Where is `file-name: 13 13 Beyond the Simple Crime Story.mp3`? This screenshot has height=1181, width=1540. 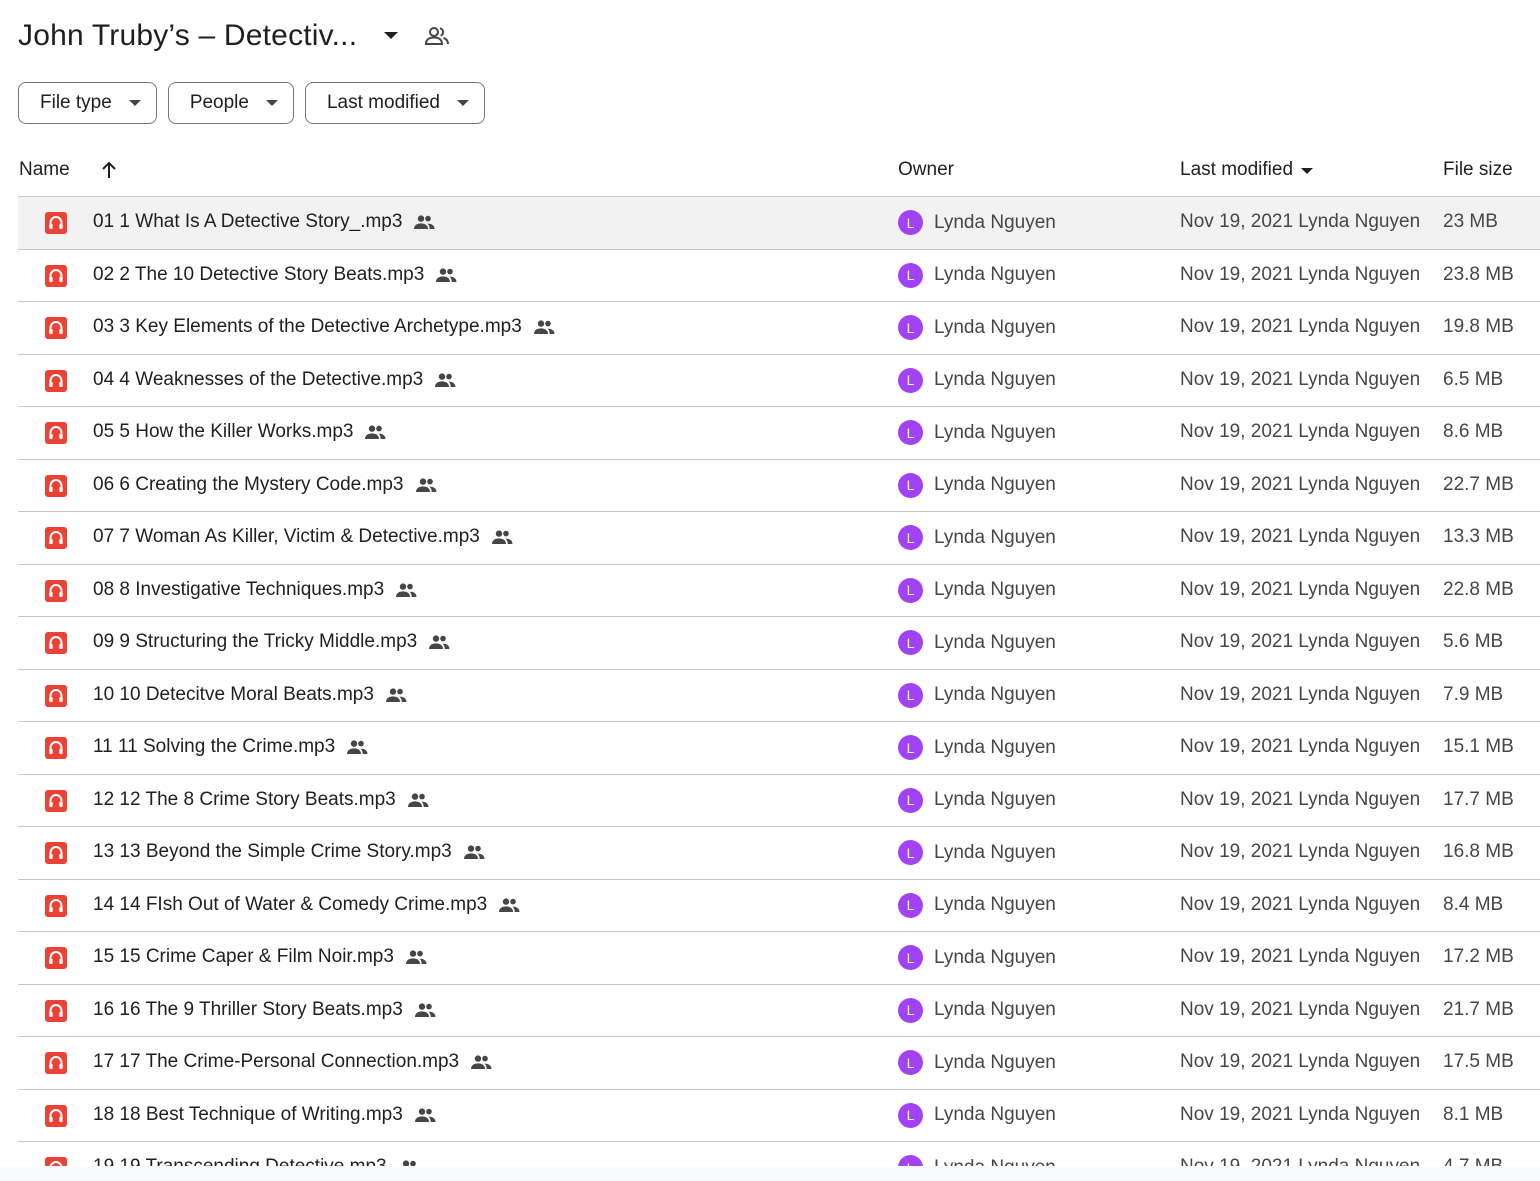 file-name: 13 13 Beyond the Simple Crime Story.mp3 is located at coordinates (272, 851).